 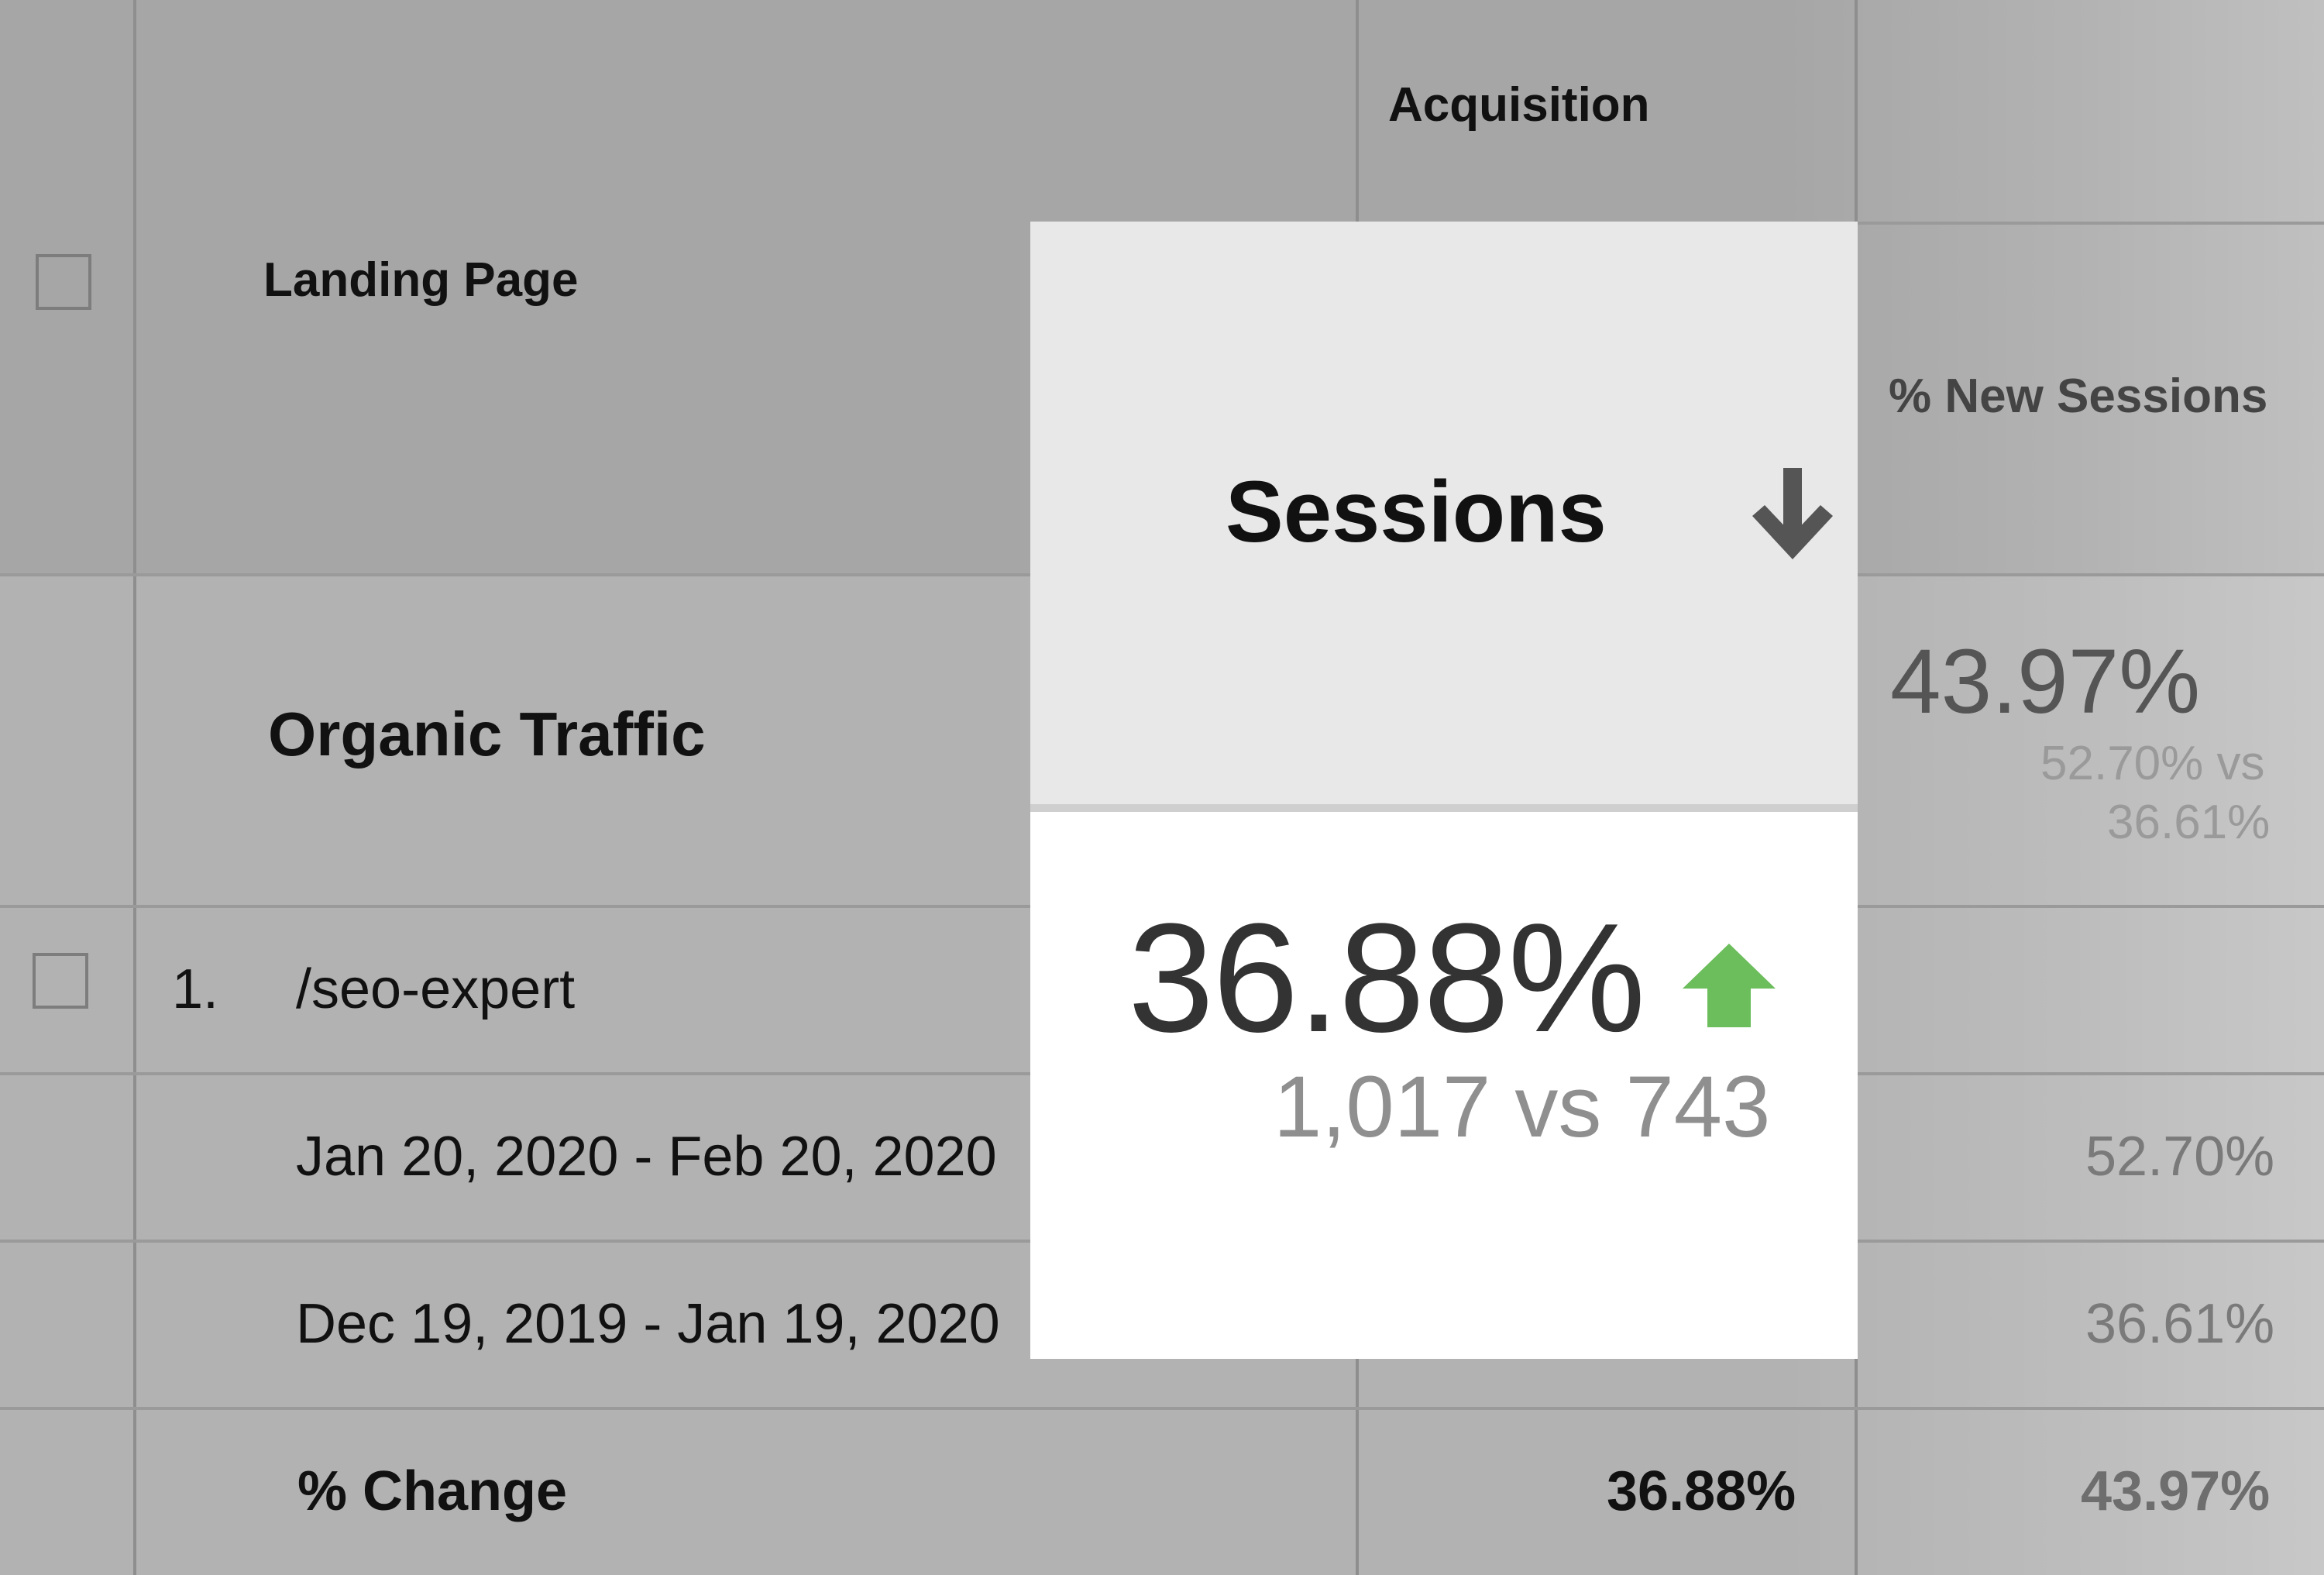 I want to click on new-sessions-header: % New Sessions, so click(x=2078, y=397).